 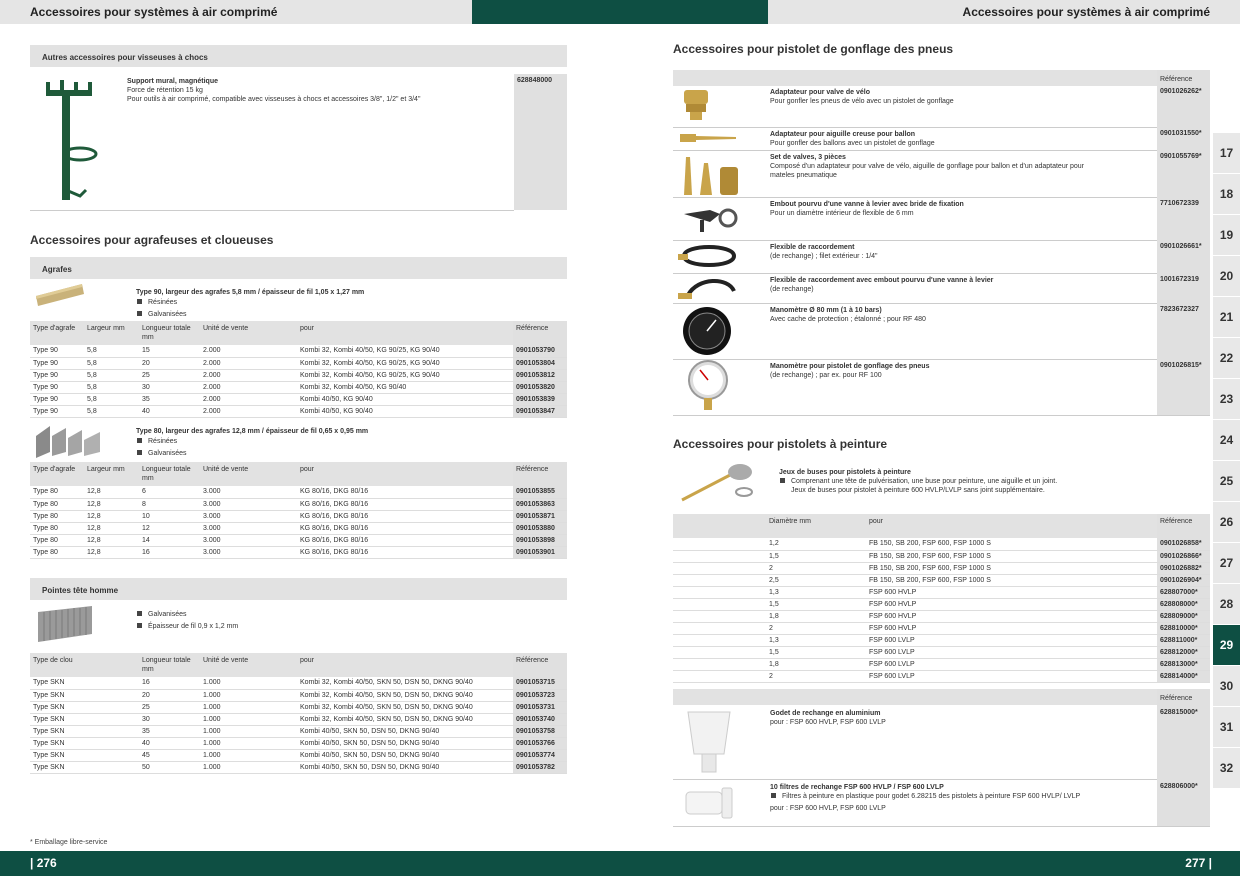 What do you see at coordinates (298, 589) in the screenshot?
I see `section-bar-pointes: Pointes tête homme` at bounding box center [298, 589].